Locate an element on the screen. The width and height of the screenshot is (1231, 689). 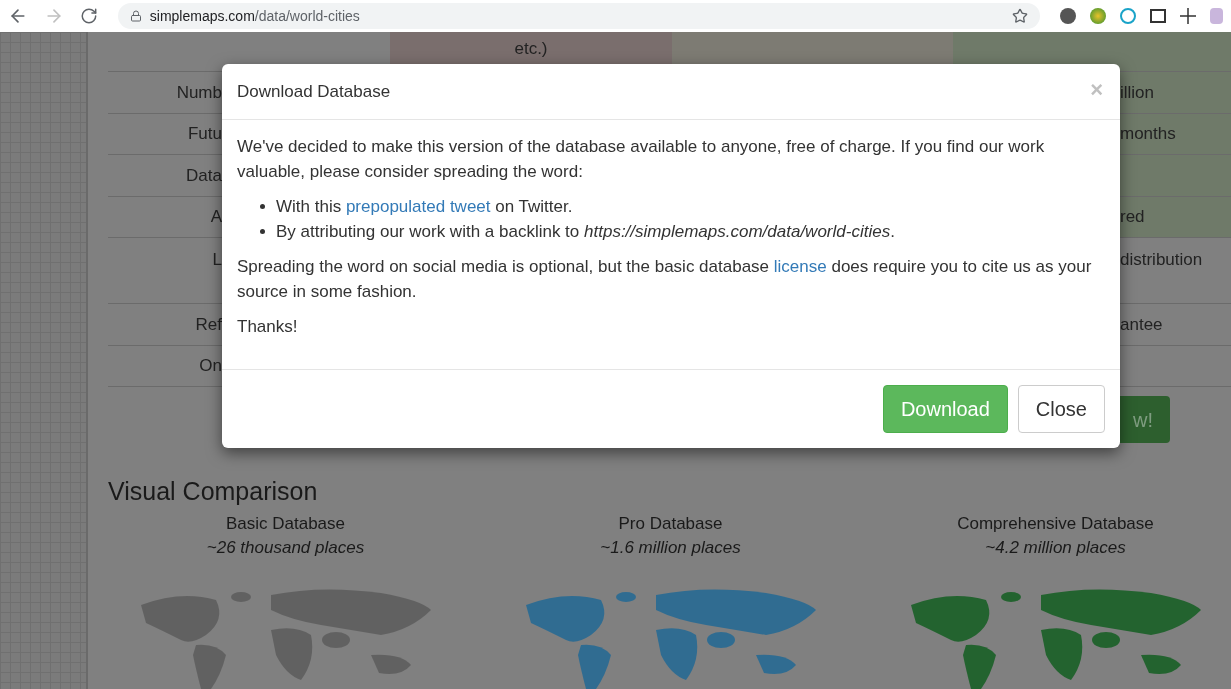
star-icon is located at coordinates (1020, 16).